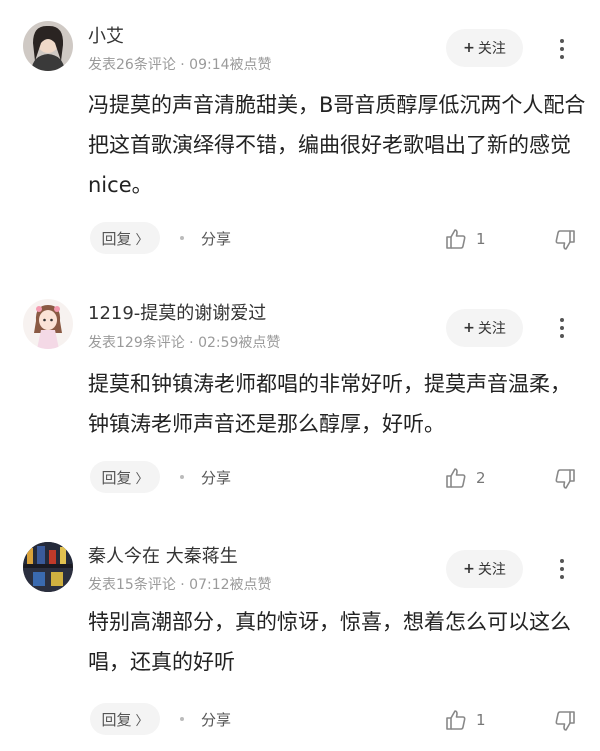 The height and width of the screenshot is (751, 600). What do you see at coordinates (329, 404) in the screenshot?
I see `comment-text: 提莫和钟镇涛老师都唱的非常好听，提莫声音温柔，钟镇涛老师声音还是那么醇厚，好听。` at bounding box center [329, 404].